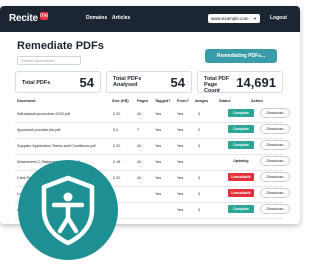 The width and height of the screenshot is (320, 265). What do you see at coordinates (60, 46) in the screenshot?
I see `page-title: Remediate PDFs` at bounding box center [60, 46].